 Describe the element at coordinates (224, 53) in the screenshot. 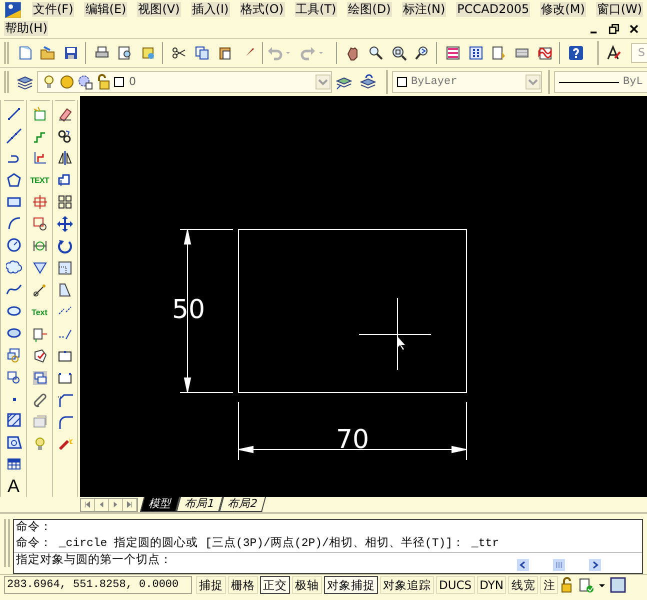

I see `paste-icon` at that location.